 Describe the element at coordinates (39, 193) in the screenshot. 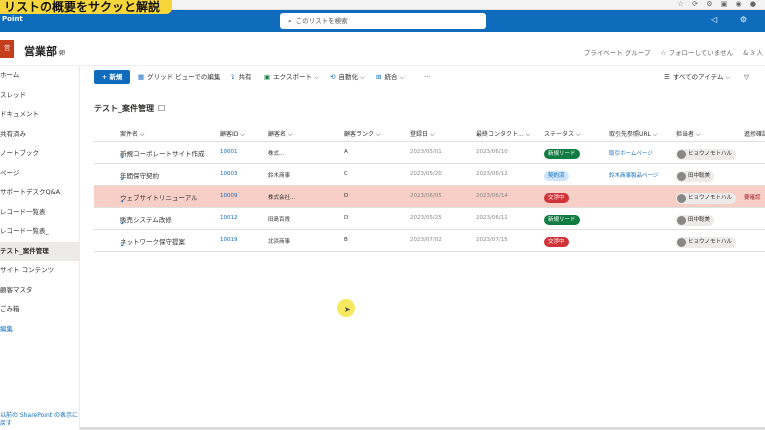

I see `nav-support-qa: サポートデスクQ&A` at that location.